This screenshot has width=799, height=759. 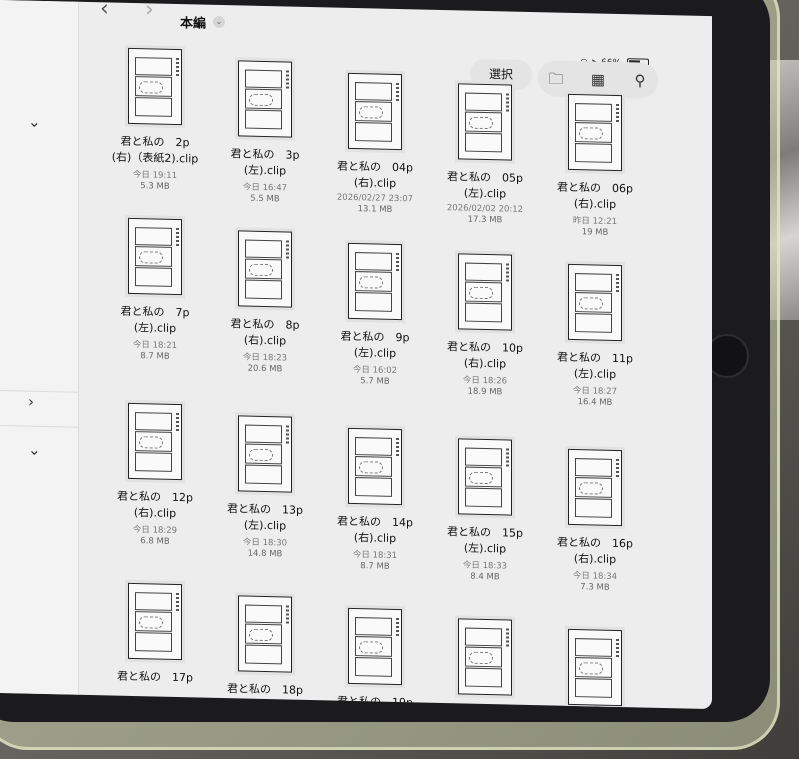 I want to click on file-name: 君と私の 14p (右).clip, so click(x=375, y=529).